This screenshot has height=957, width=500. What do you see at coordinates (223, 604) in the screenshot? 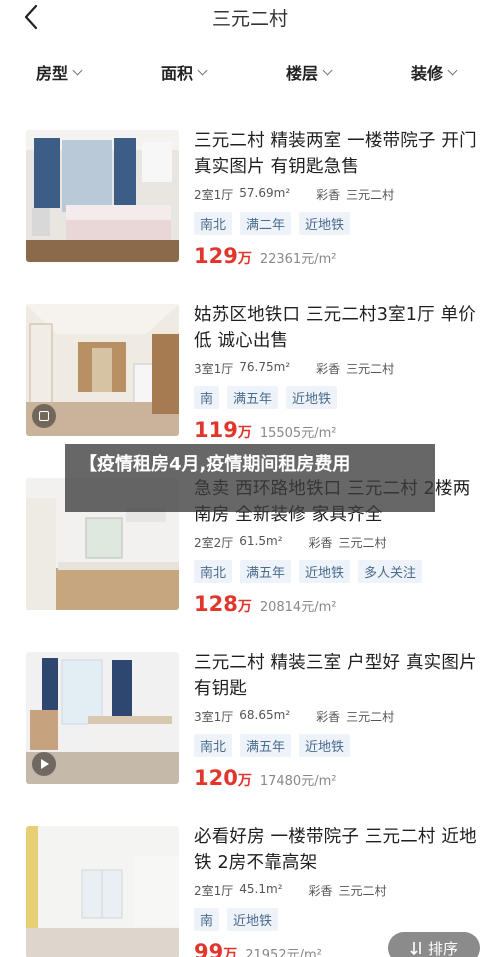
I see `listing-price: 128万` at bounding box center [223, 604].